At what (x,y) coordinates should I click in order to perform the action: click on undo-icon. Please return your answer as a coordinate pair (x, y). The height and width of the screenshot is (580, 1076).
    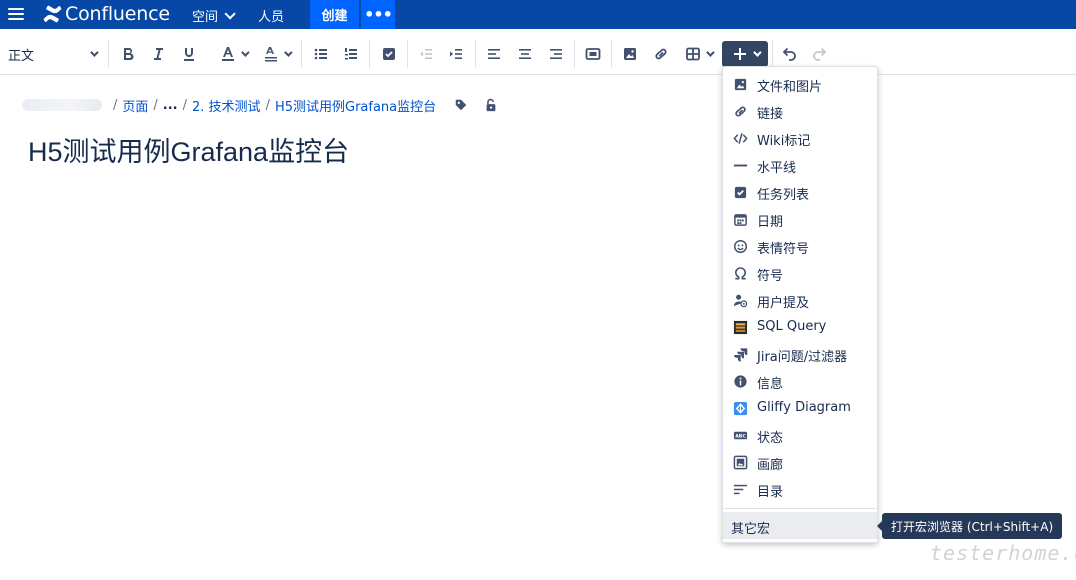
    Looking at the image, I should click on (789, 54).